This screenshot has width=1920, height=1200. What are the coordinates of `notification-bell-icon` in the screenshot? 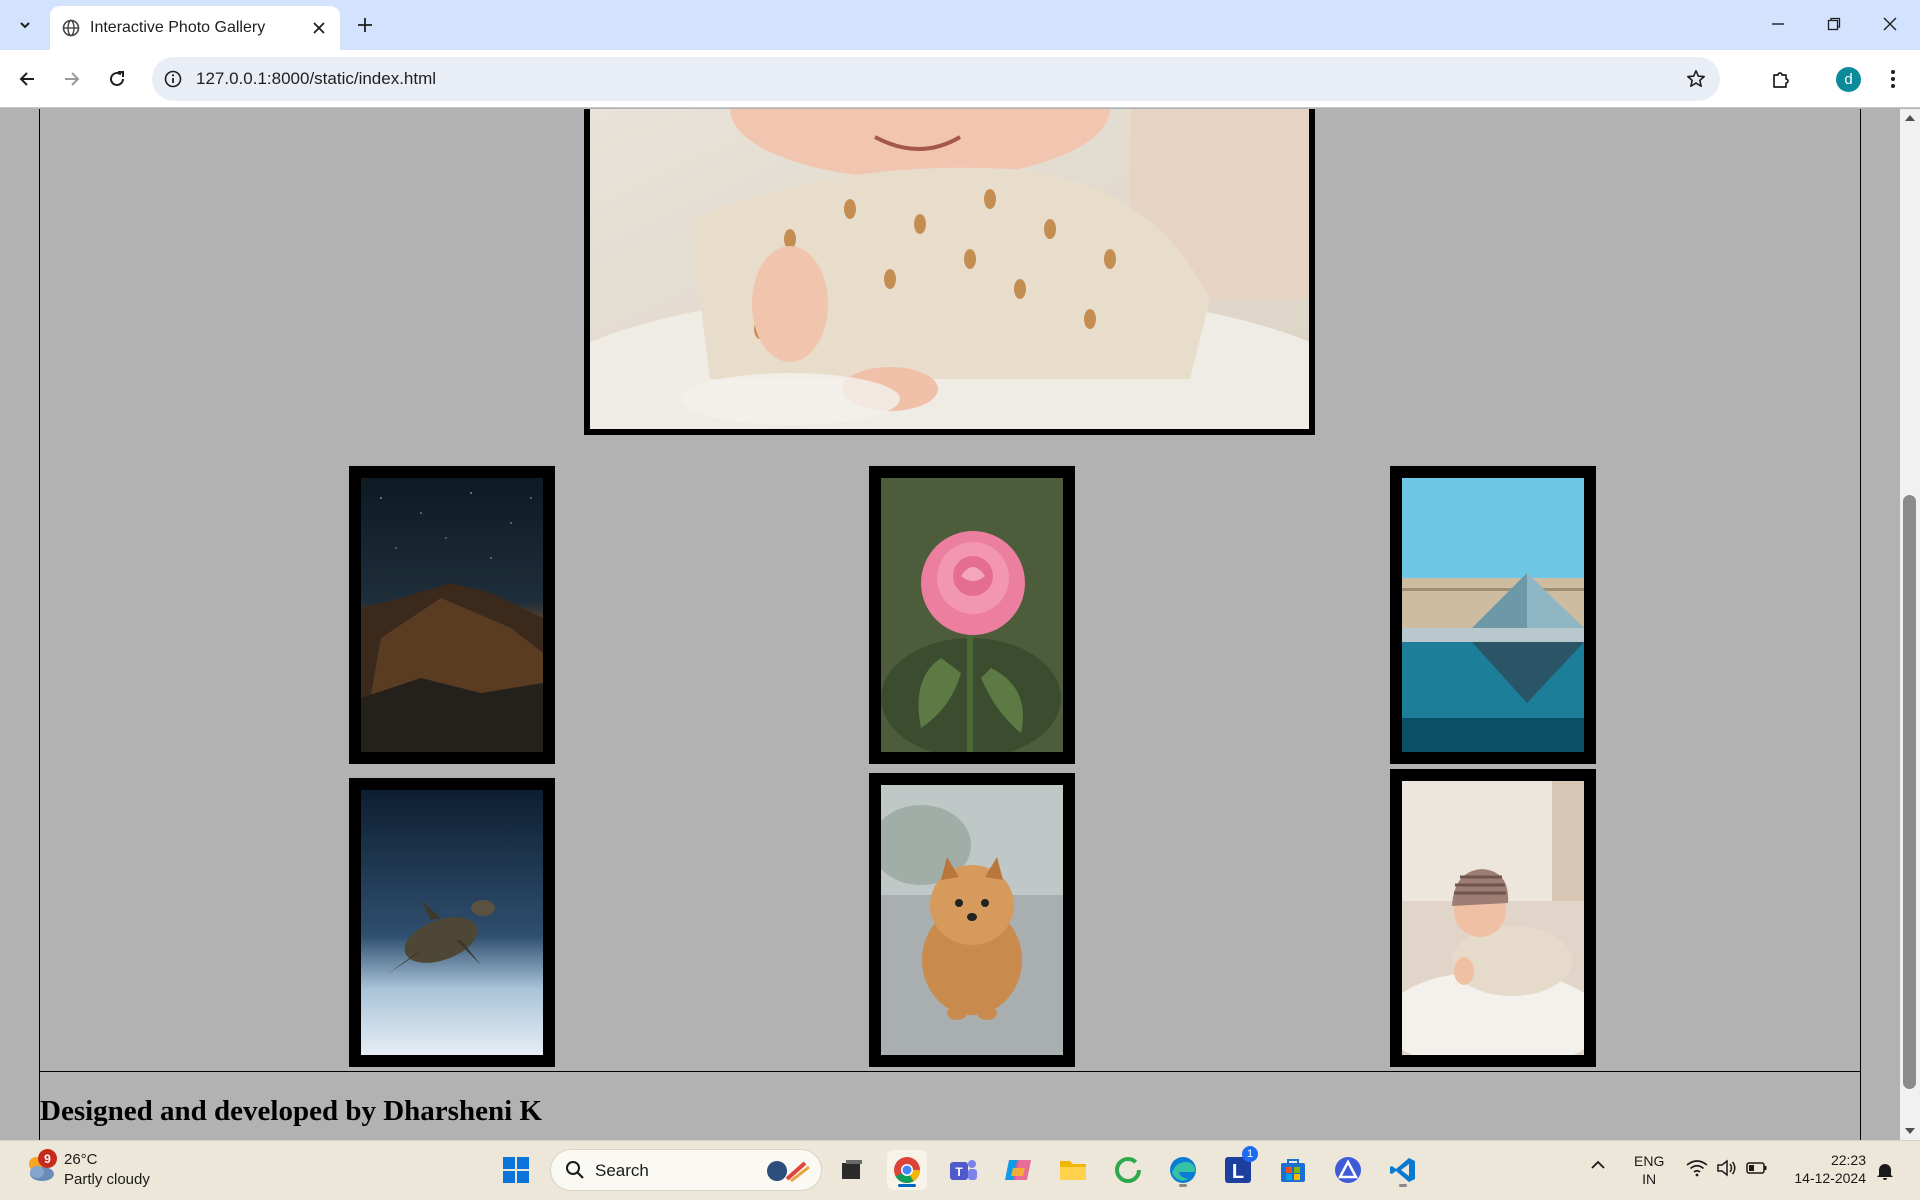 It's located at (1885, 1171).